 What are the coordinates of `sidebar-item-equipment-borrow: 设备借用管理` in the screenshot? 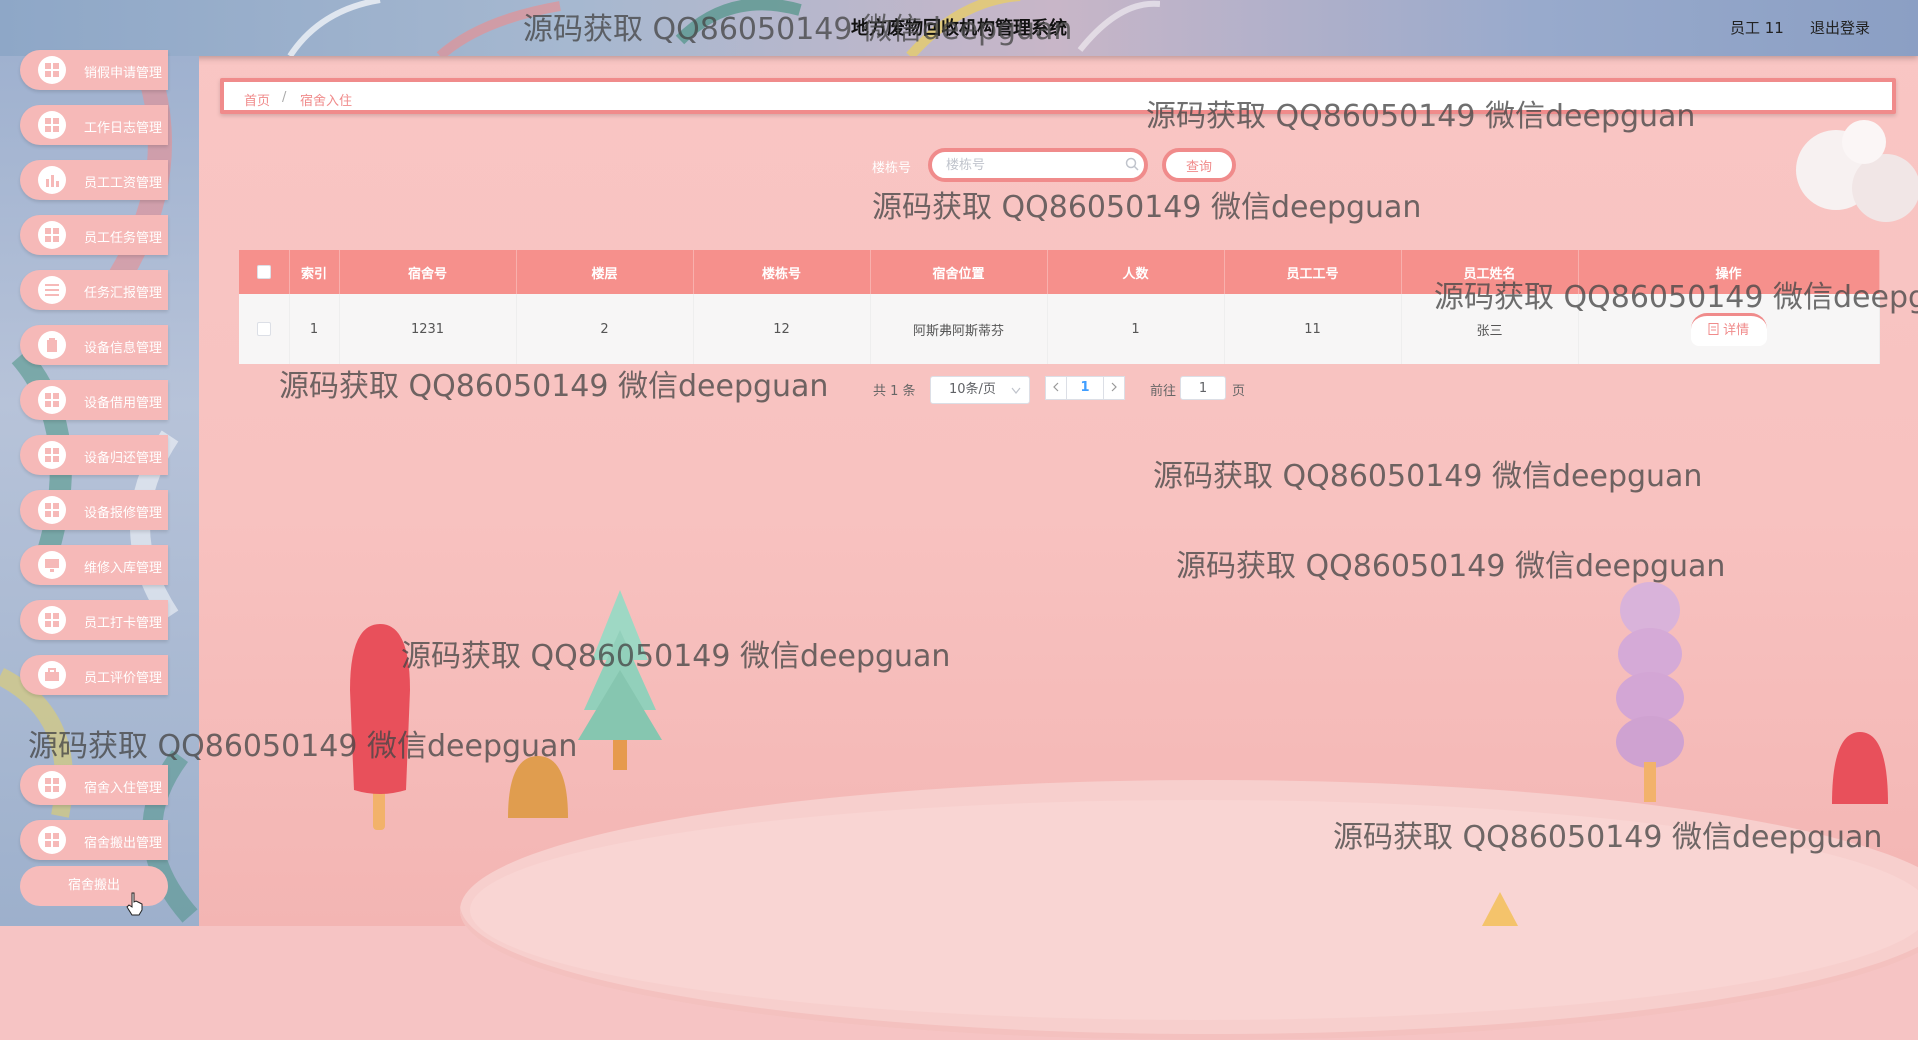 It's located at (94, 400).